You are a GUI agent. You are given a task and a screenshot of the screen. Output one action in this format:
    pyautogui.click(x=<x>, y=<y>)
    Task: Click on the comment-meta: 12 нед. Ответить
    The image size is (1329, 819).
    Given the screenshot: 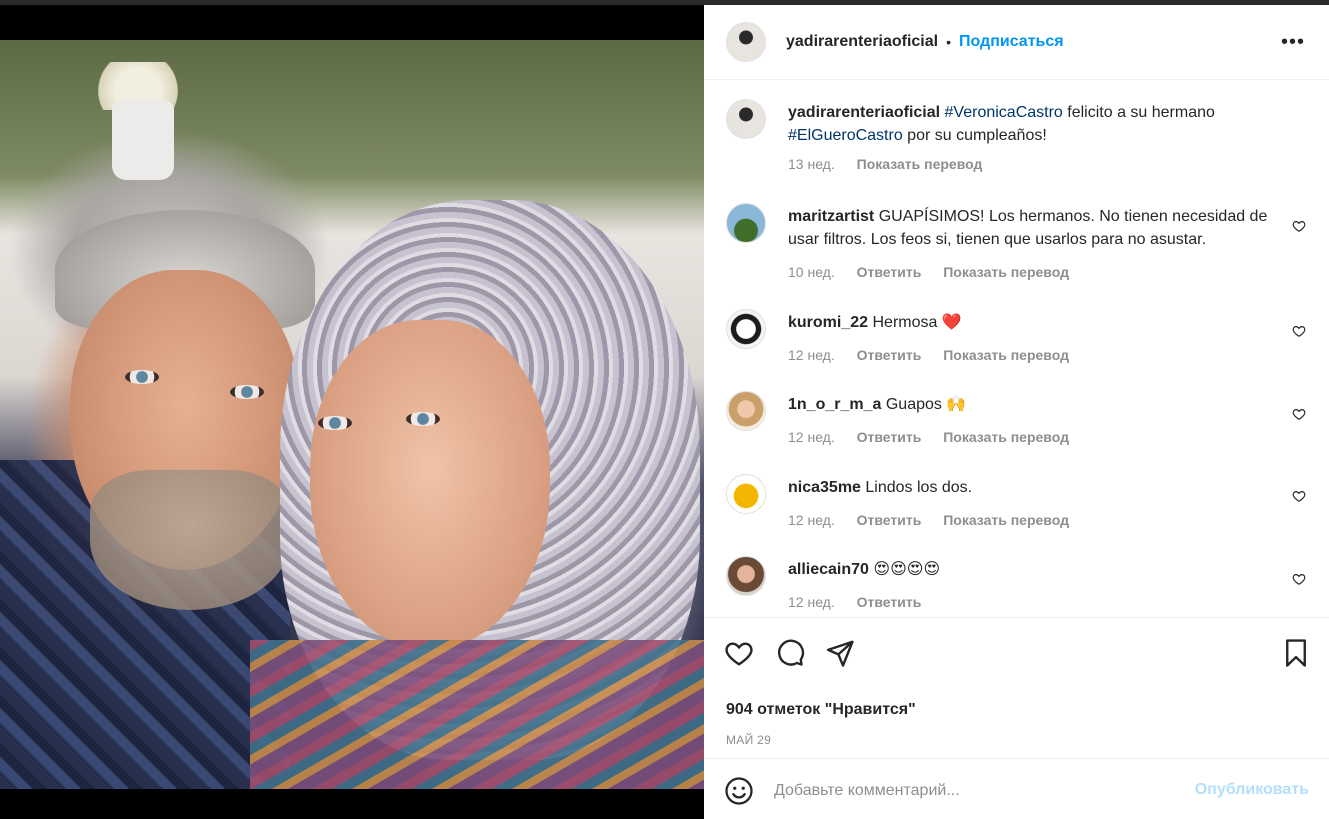 What is the action you would take?
    pyautogui.click(x=863, y=602)
    